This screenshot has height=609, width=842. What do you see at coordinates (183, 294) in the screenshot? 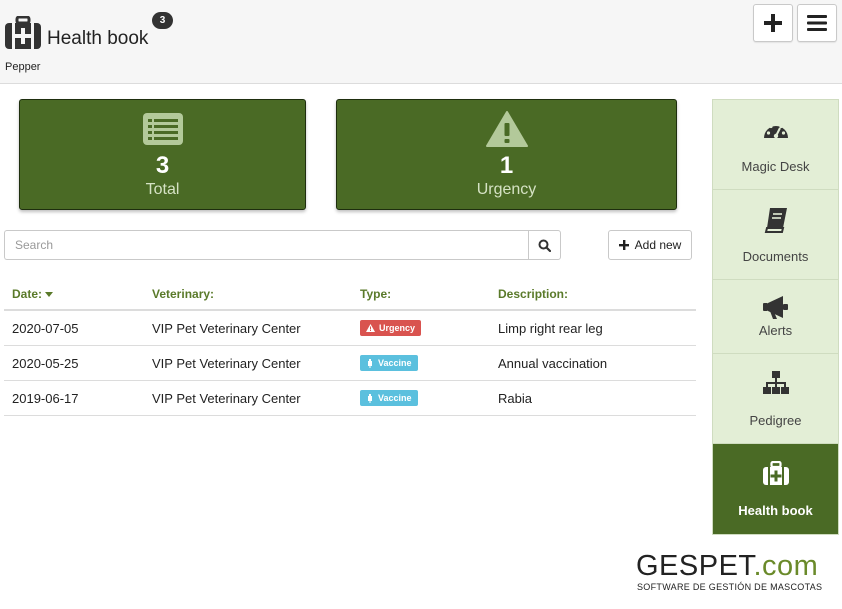
I see `column-header-veterinary: Veterinary:` at bounding box center [183, 294].